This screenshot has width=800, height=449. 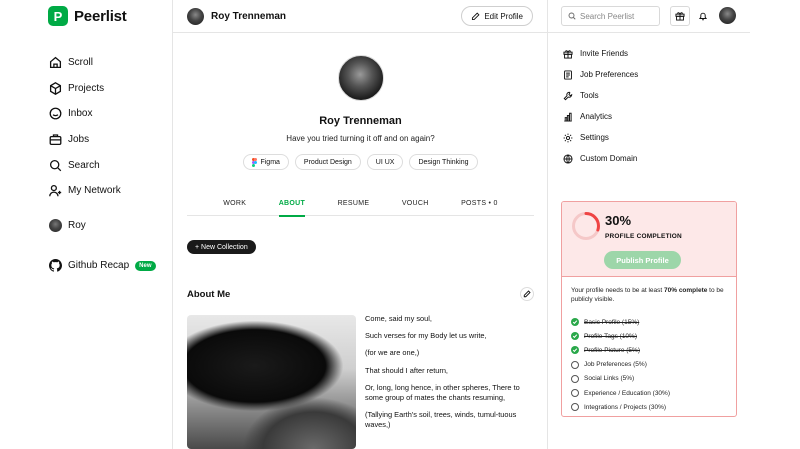 I want to click on checklist-label: Job Preferences (5%), so click(x=615, y=365).